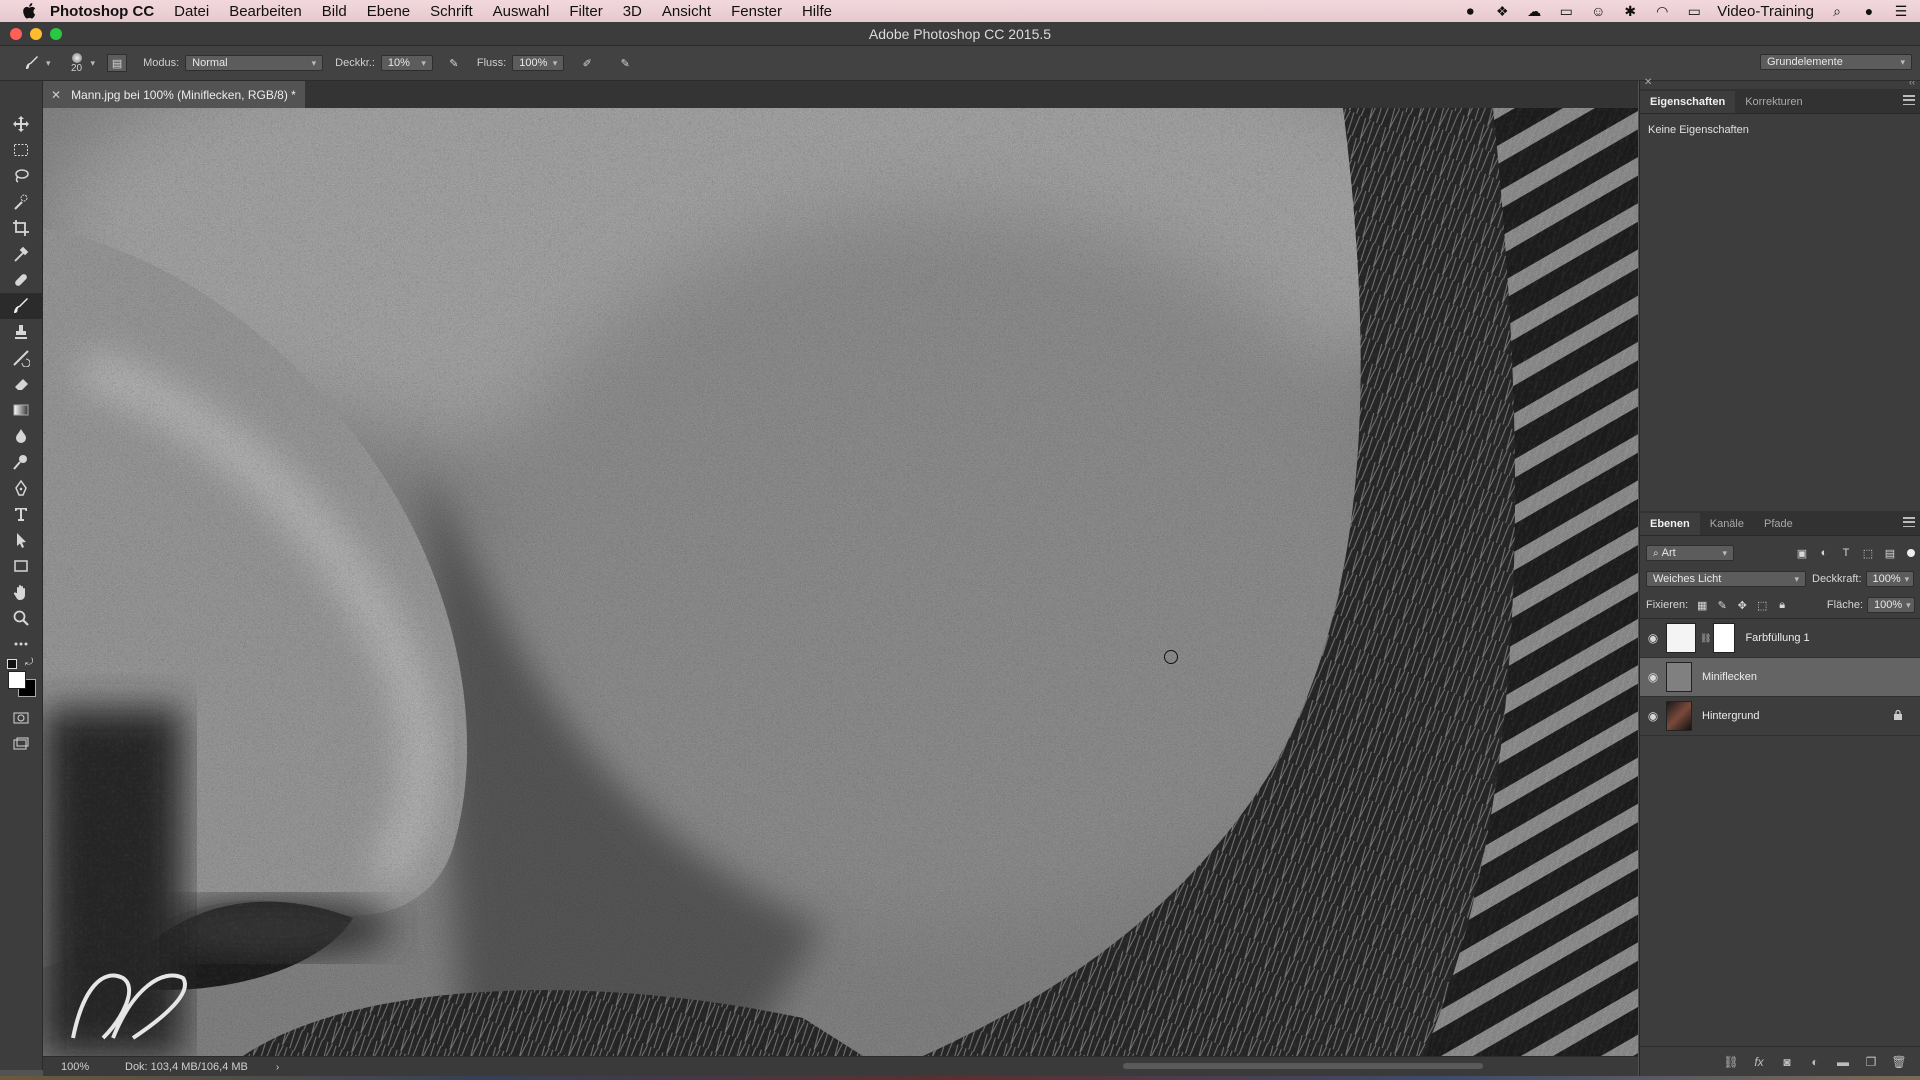 This screenshot has height=1080, width=1920. I want to click on fill-input: 100% ▾, so click(1891, 605).